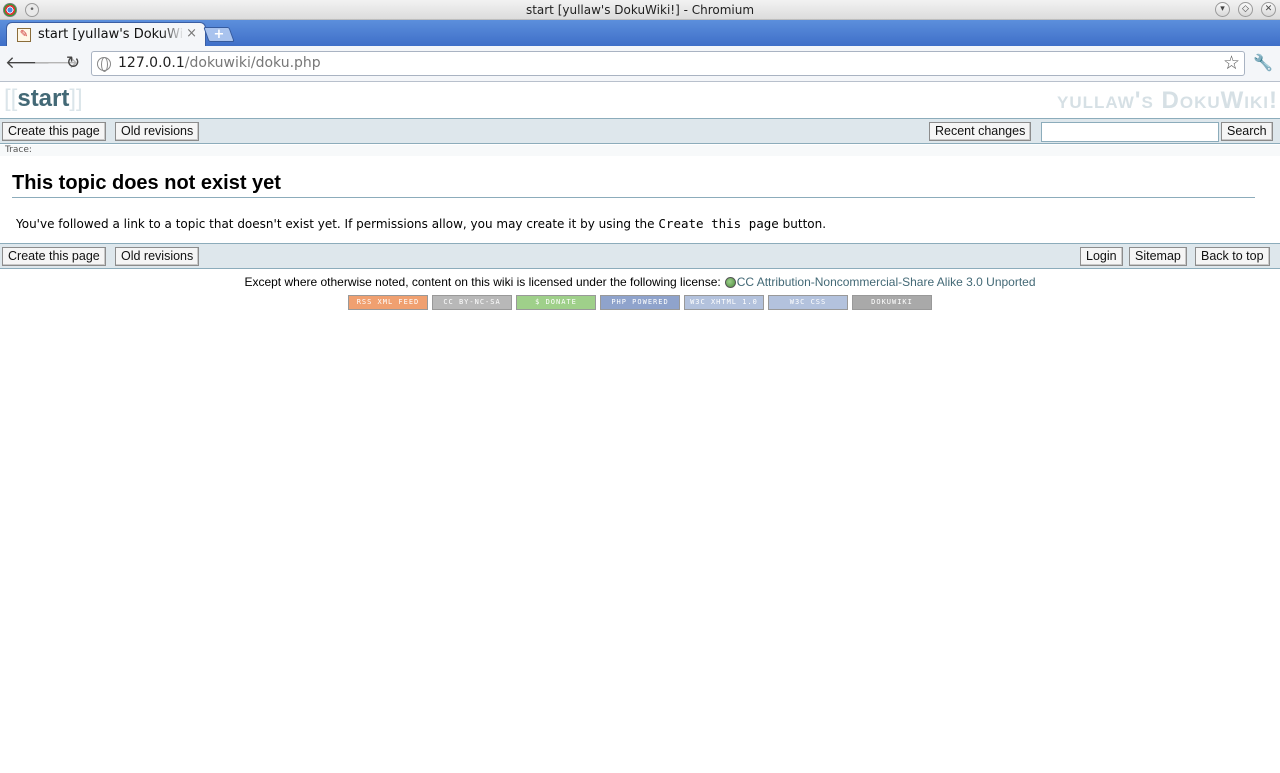 Image resolution: width=1280 pixels, height=773 pixels. Describe the element at coordinates (388, 302) in the screenshot. I see `rss-feed-badge: RSS XML FEED` at that location.